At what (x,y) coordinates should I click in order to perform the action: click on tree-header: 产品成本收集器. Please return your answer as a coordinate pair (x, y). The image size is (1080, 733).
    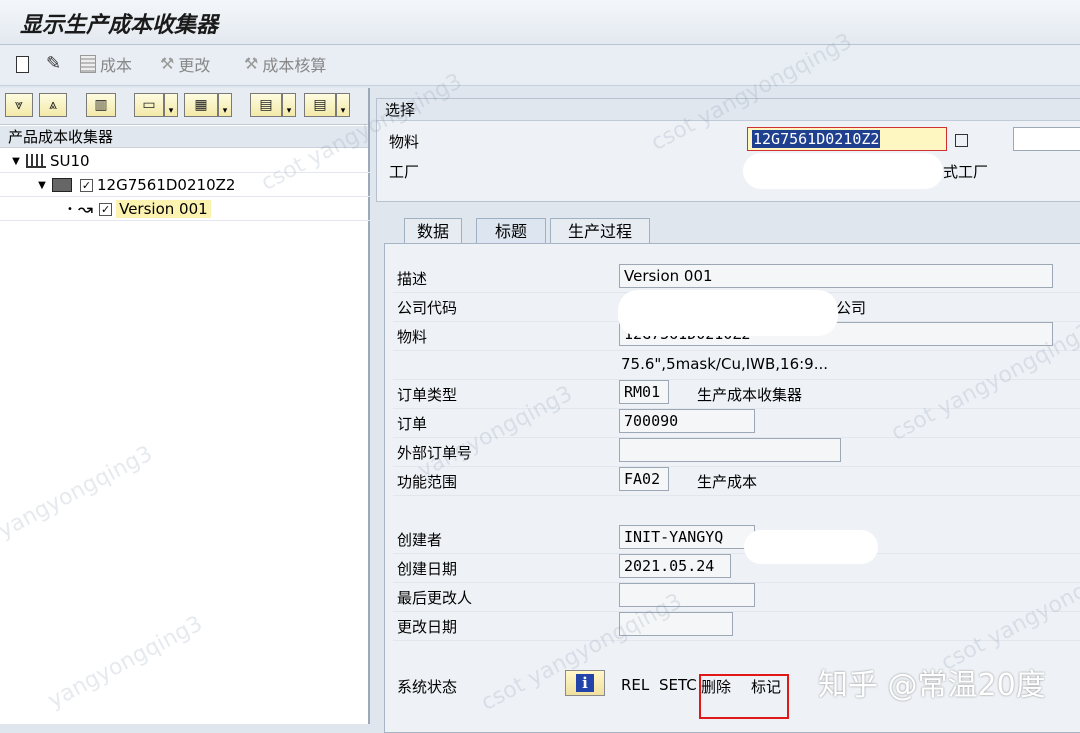
    Looking at the image, I should click on (184, 137).